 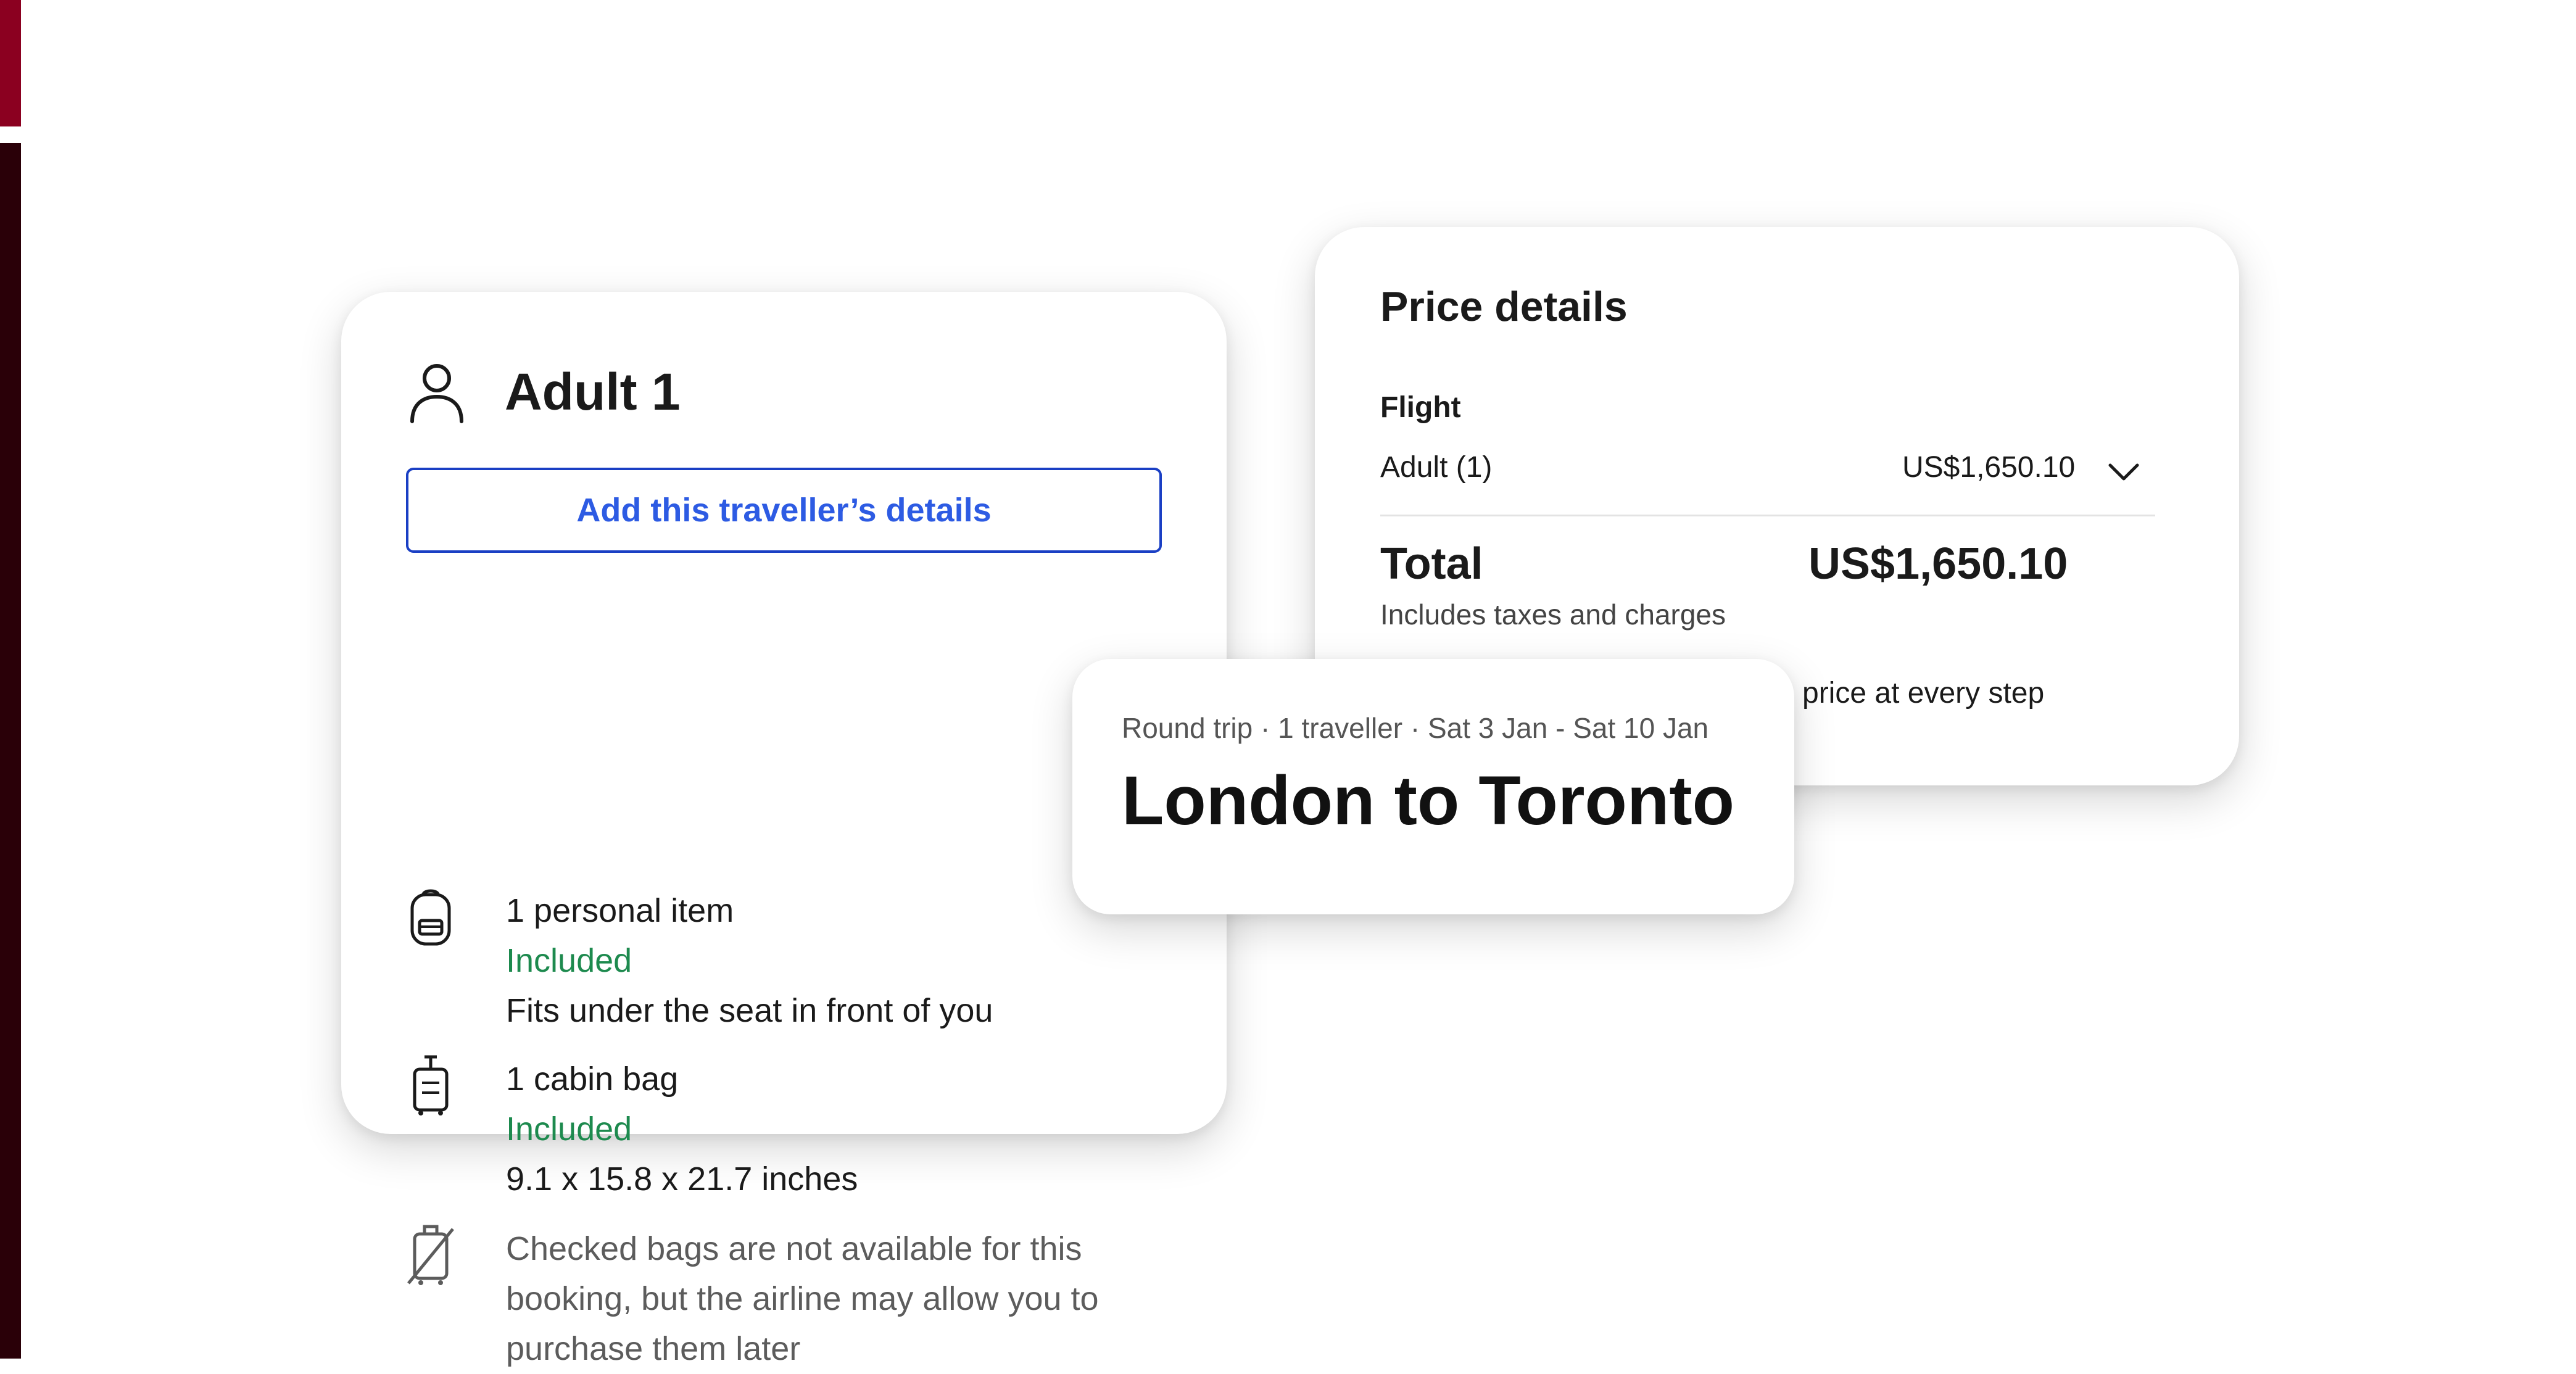 What do you see at coordinates (749, 1010) in the screenshot?
I see `personal-item-detail: Fits under the seat in front of you` at bounding box center [749, 1010].